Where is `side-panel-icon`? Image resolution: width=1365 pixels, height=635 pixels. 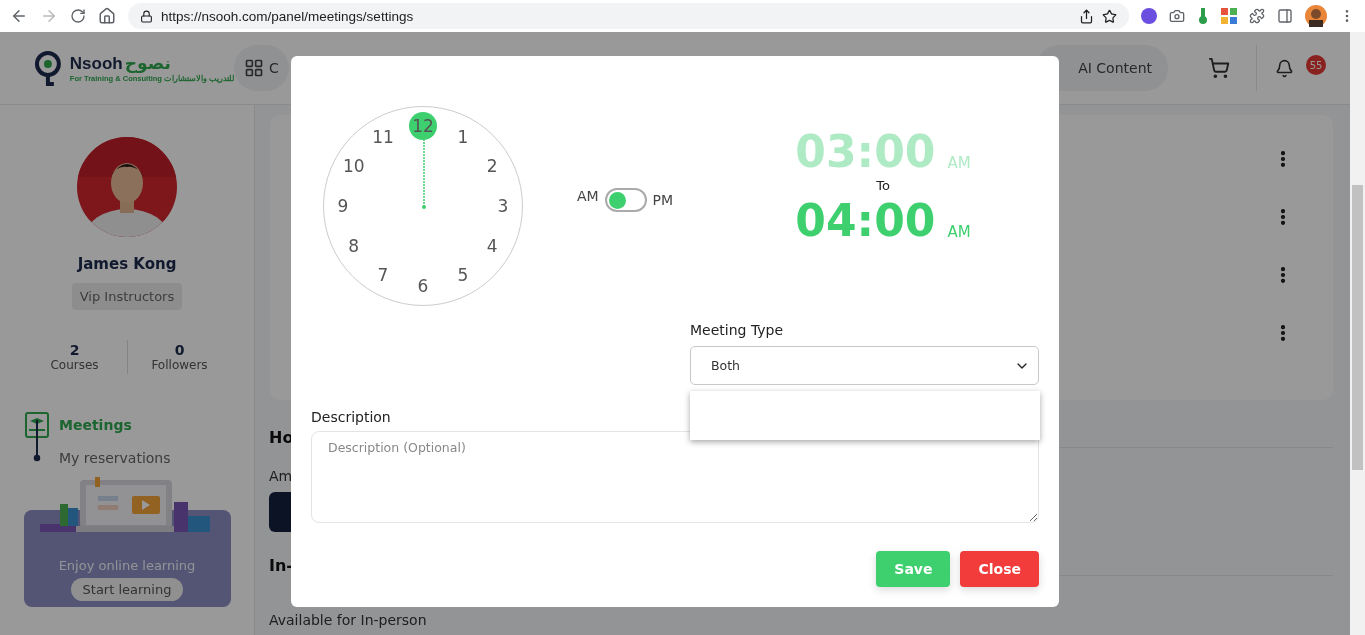
side-panel-icon is located at coordinates (1285, 16).